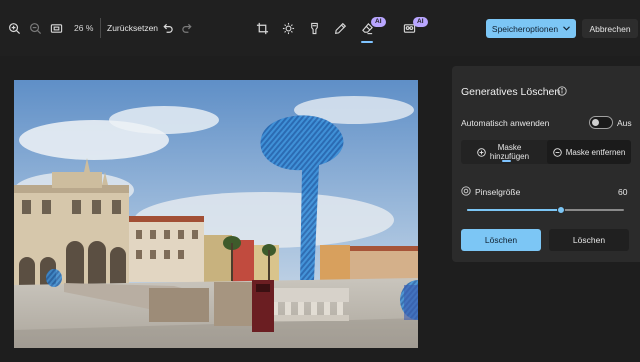 Image resolution: width=640 pixels, height=362 pixels. What do you see at coordinates (557, 152) in the screenshot?
I see `minus-circle-icon` at bounding box center [557, 152].